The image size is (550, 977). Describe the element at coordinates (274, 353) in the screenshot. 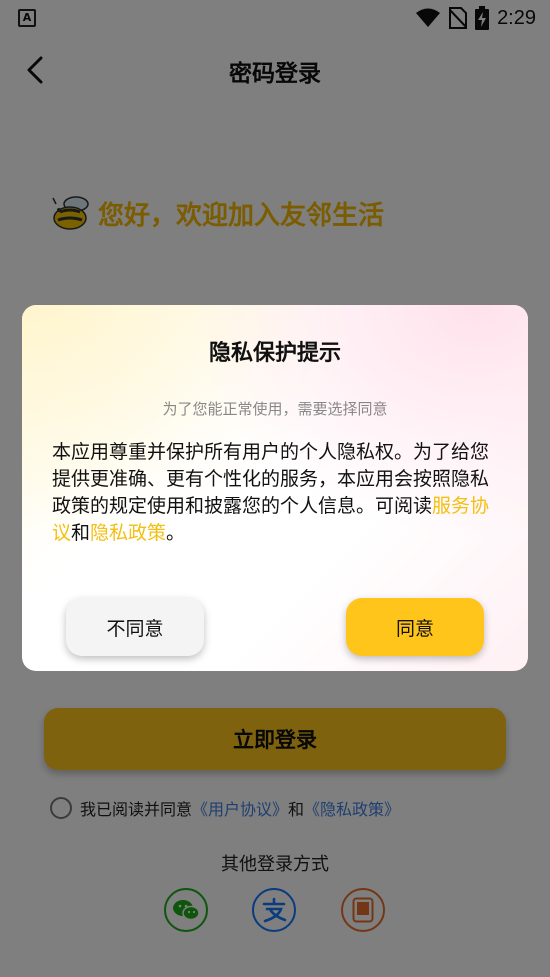

I see `dialog-title: 隐私保护提示` at that location.